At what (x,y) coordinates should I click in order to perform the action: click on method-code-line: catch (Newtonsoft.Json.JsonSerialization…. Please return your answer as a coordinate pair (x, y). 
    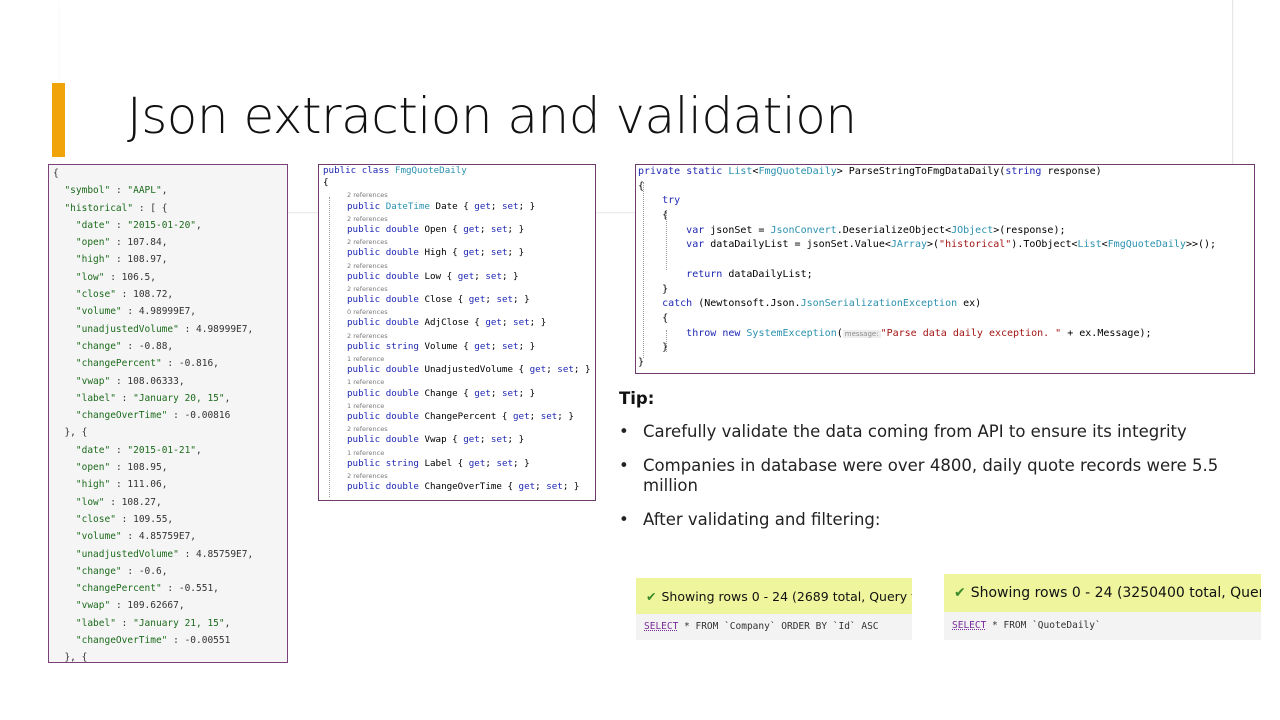
    Looking at the image, I should click on (822, 304).